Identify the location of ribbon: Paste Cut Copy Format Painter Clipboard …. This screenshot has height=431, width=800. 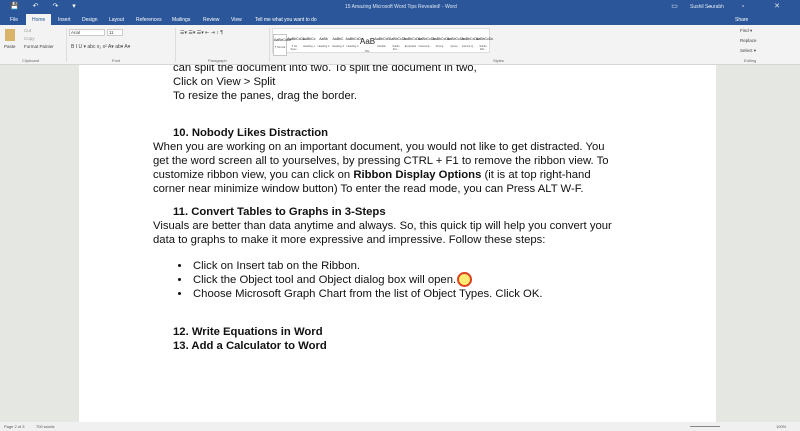
(400, 45).